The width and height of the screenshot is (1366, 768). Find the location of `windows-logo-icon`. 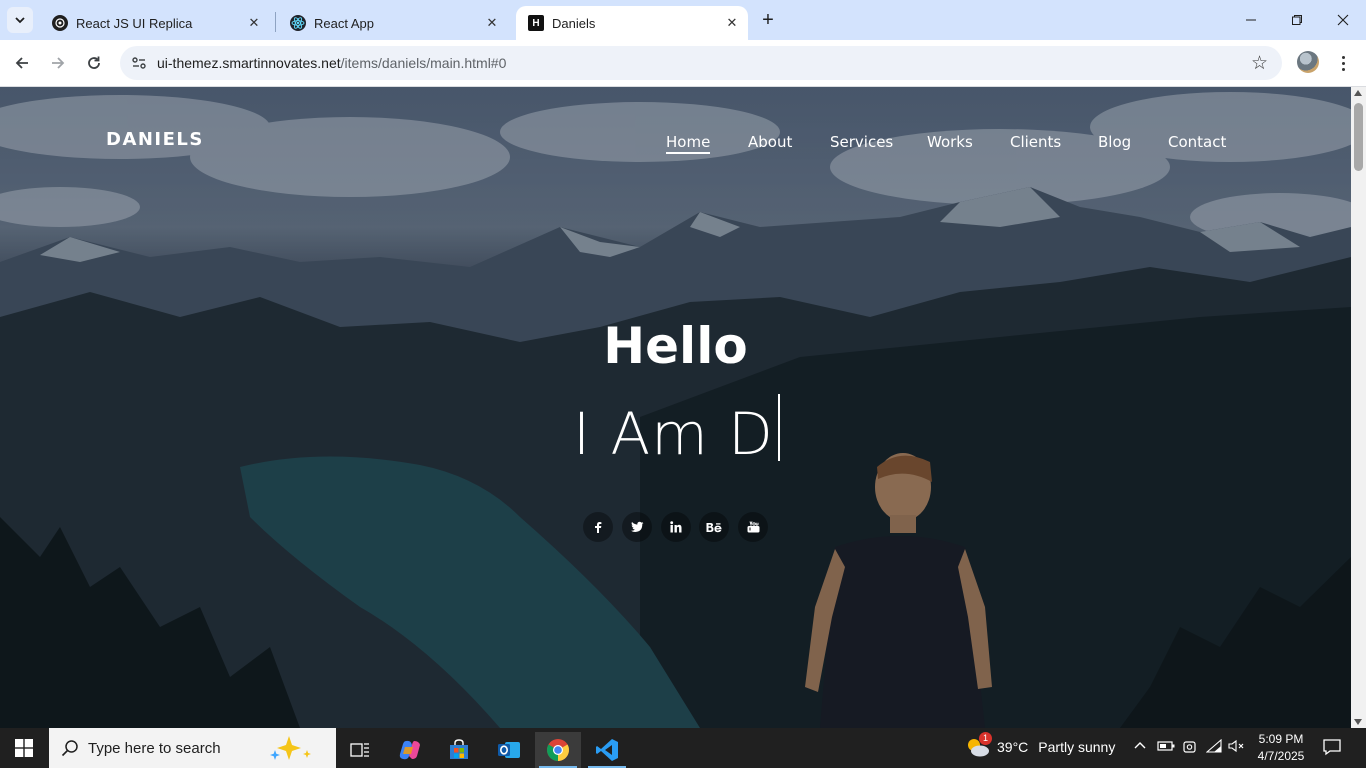

windows-logo-icon is located at coordinates (24, 748).